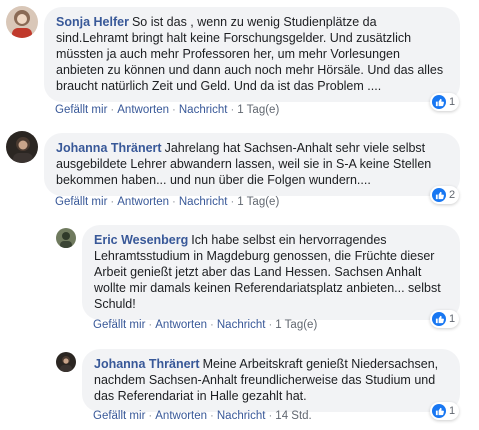 This screenshot has width=479, height=430. Describe the element at coordinates (293, 416) in the screenshot. I see `timestamp: 14 Std.` at that location.